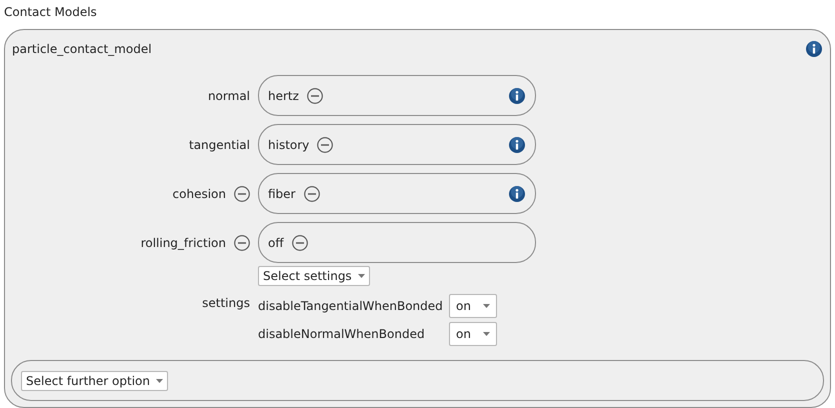 This screenshot has width=835, height=408. What do you see at coordinates (276, 243) in the screenshot?
I see `model-value: off` at bounding box center [276, 243].